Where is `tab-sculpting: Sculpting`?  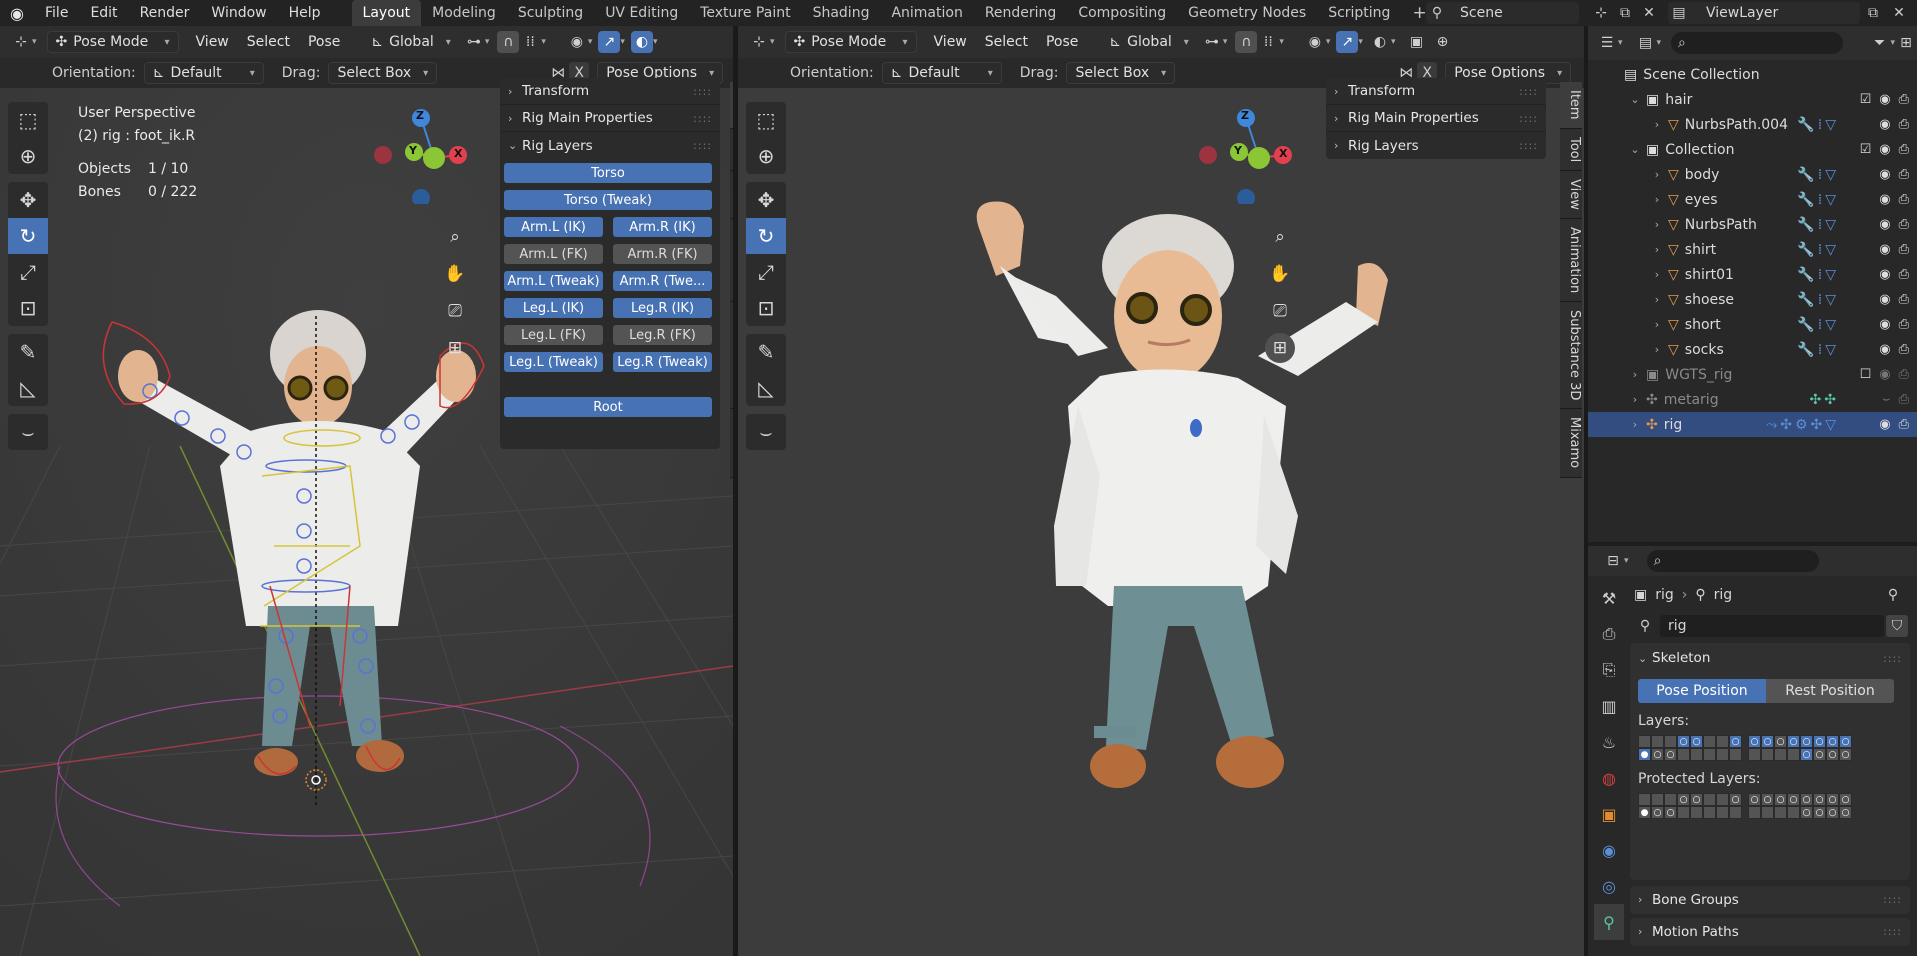
tab-sculpting: Sculpting is located at coordinates (550, 13).